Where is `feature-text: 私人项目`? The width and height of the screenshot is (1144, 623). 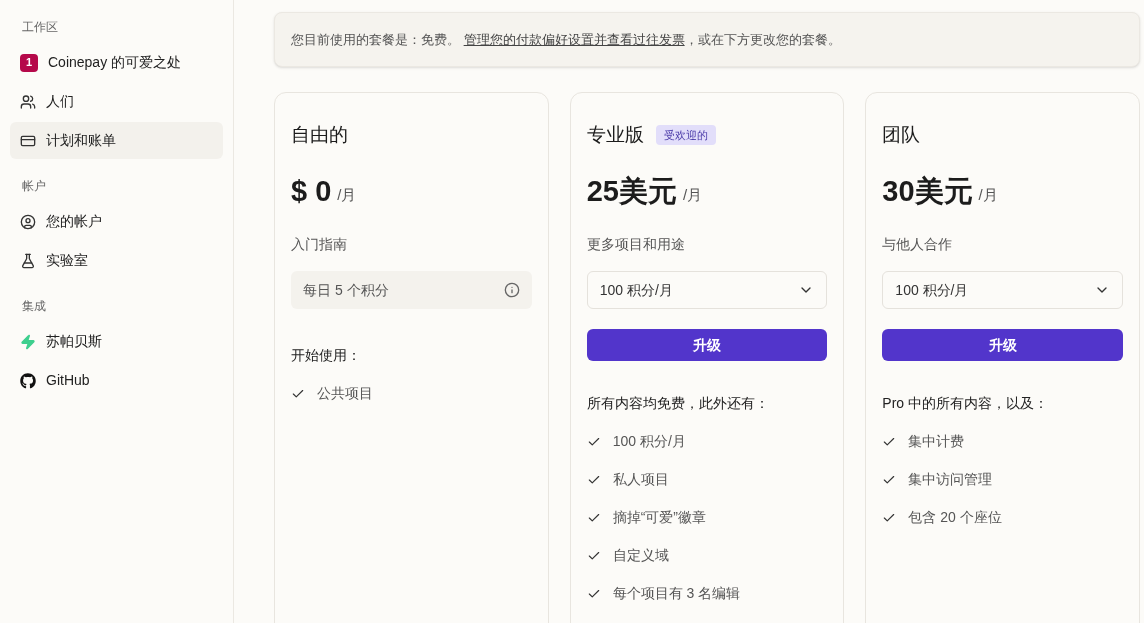
feature-text: 私人项目 is located at coordinates (640, 479).